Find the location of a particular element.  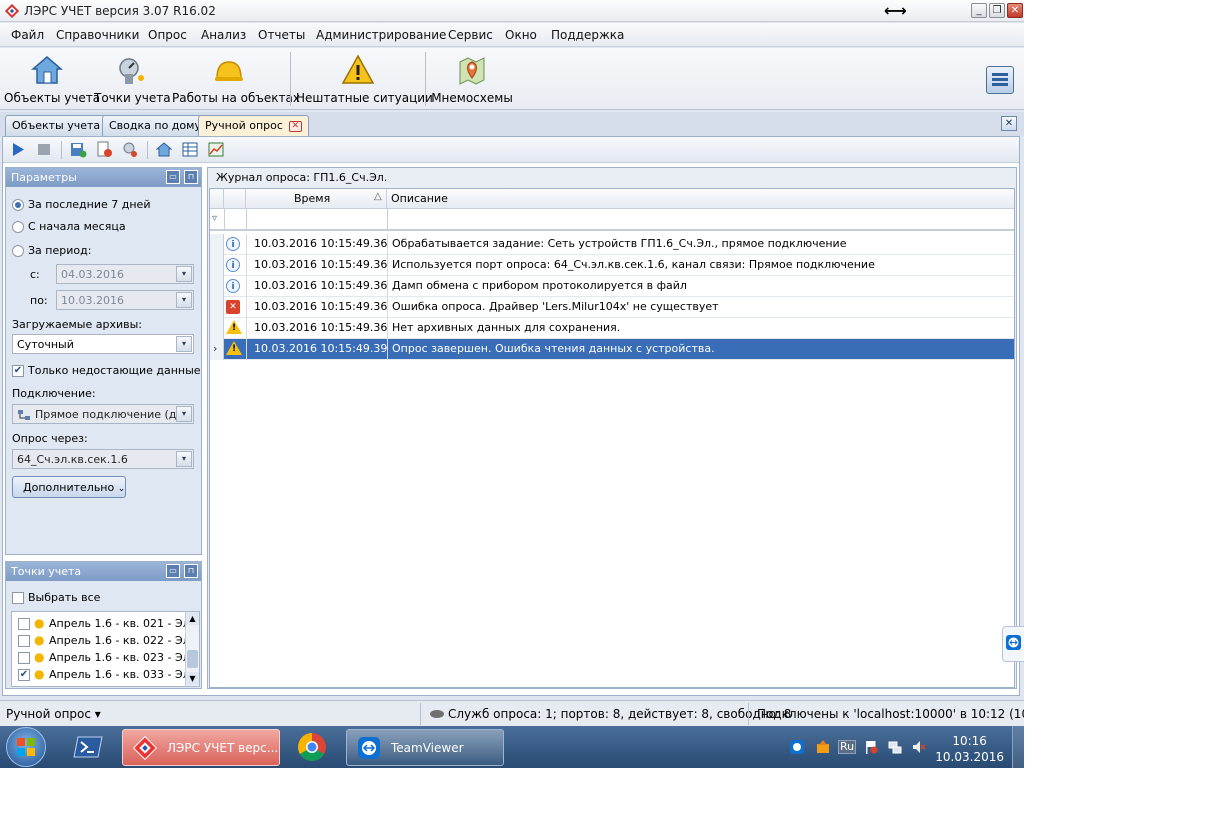

volume-muted-tray-icon is located at coordinates (919, 747).